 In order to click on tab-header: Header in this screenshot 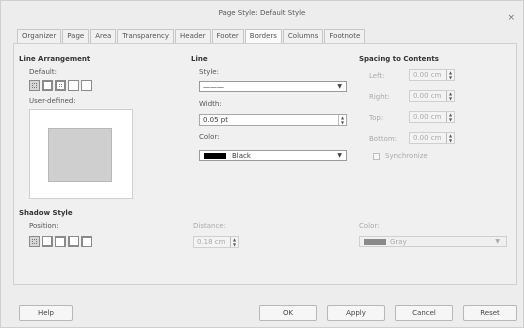, I will do `click(193, 36)`.